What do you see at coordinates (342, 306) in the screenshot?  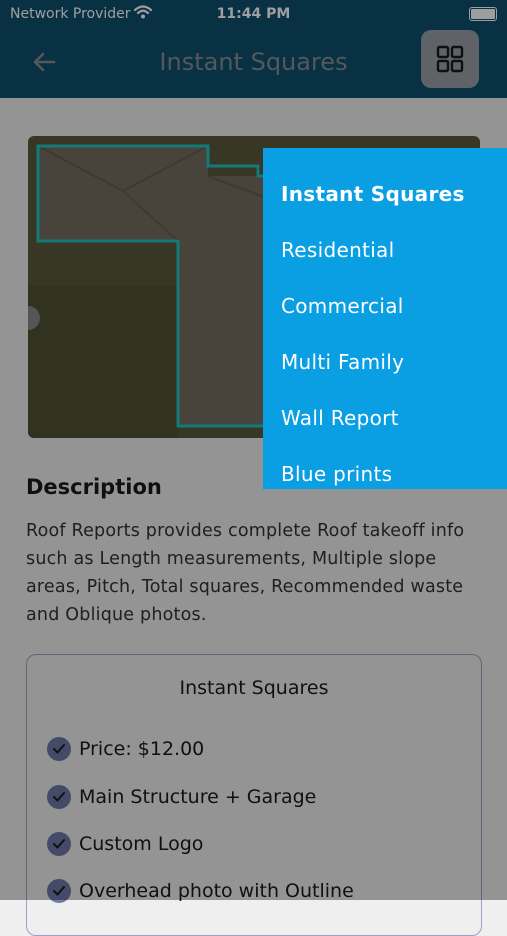 I see `menu-item-commercial: Commercial` at bounding box center [342, 306].